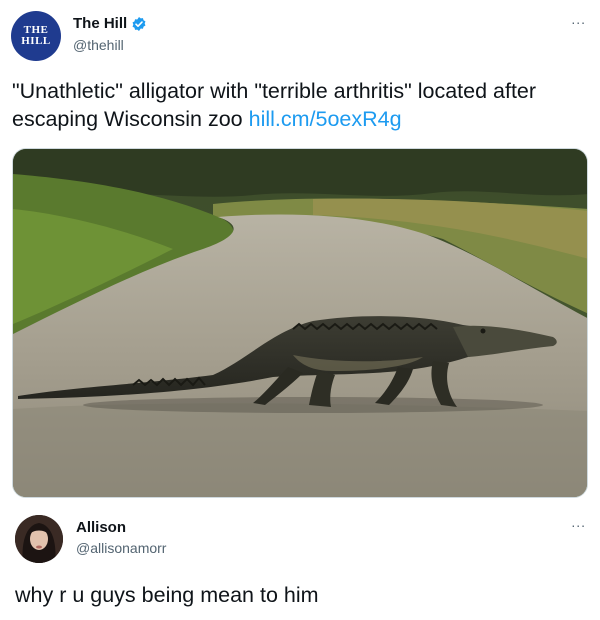 Image resolution: width=600 pixels, height=620 pixels. Describe the element at coordinates (101, 527) in the screenshot. I see `reply-display-name: Allison` at that location.